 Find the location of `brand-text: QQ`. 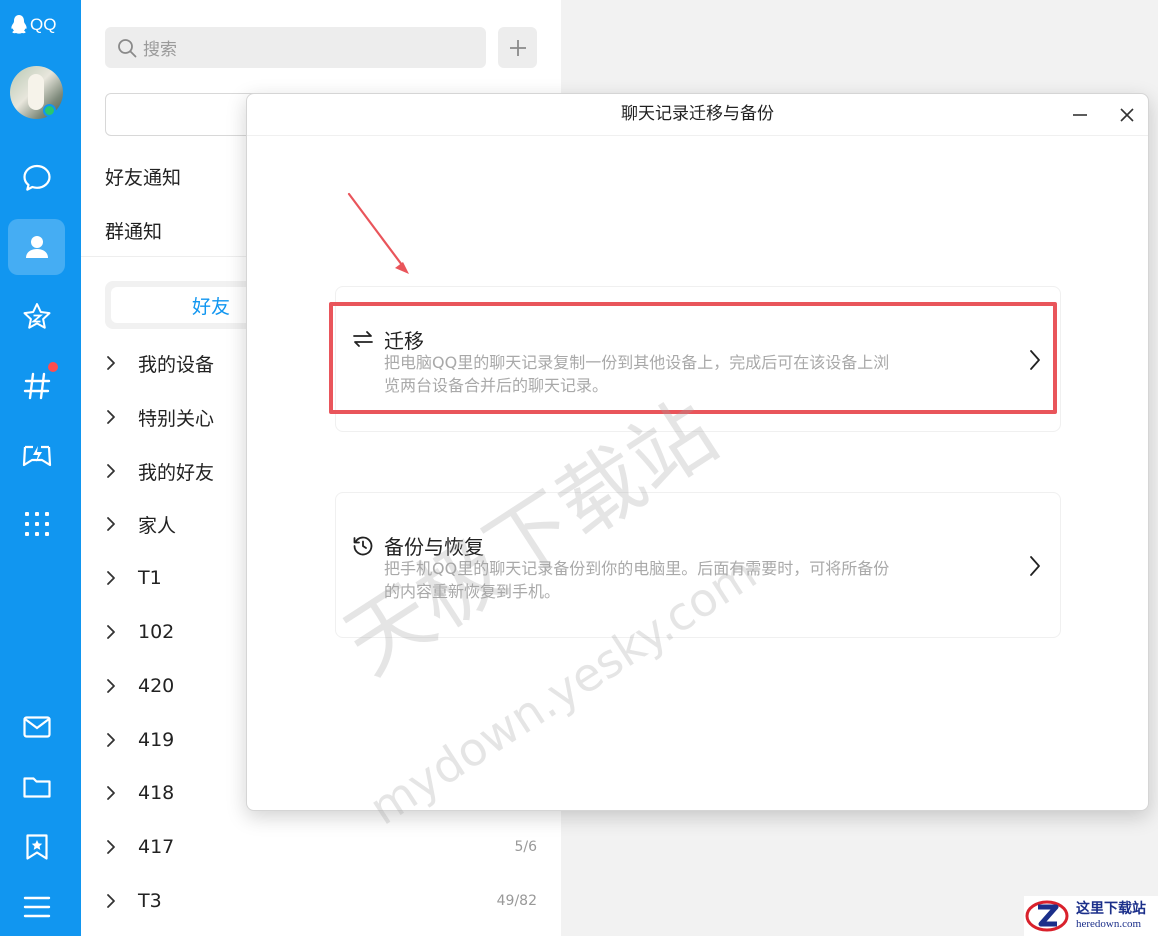

brand-text: QQ is located at coordinates (43, 24).